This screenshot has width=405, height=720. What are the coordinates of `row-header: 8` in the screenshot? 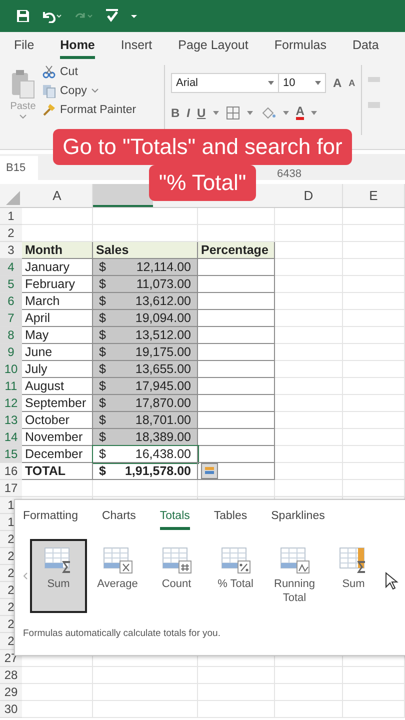 It's located at (11, 335).